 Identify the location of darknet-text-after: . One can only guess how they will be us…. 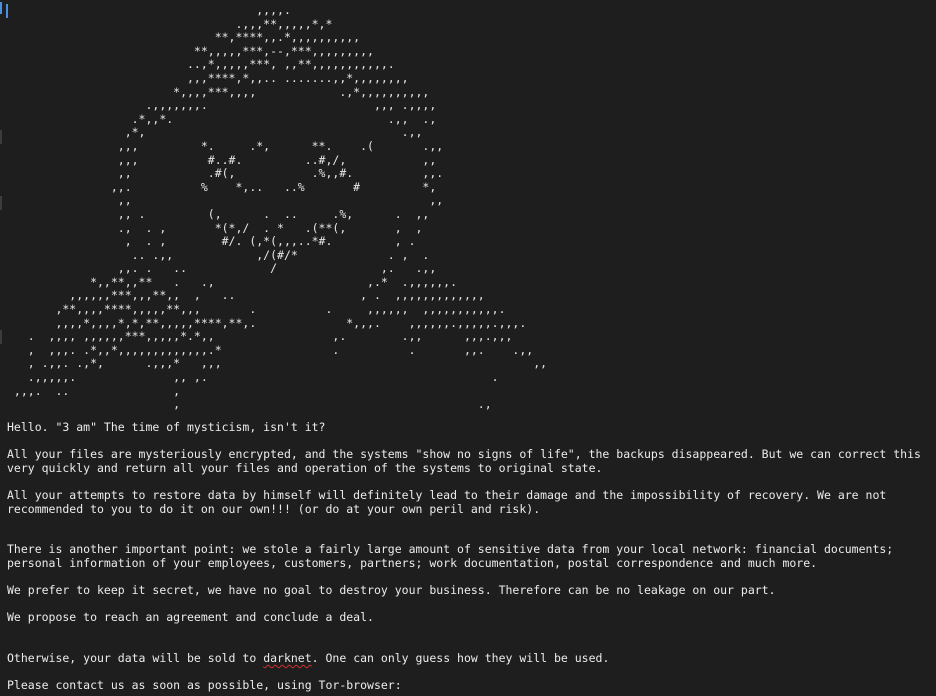
(460, 658).